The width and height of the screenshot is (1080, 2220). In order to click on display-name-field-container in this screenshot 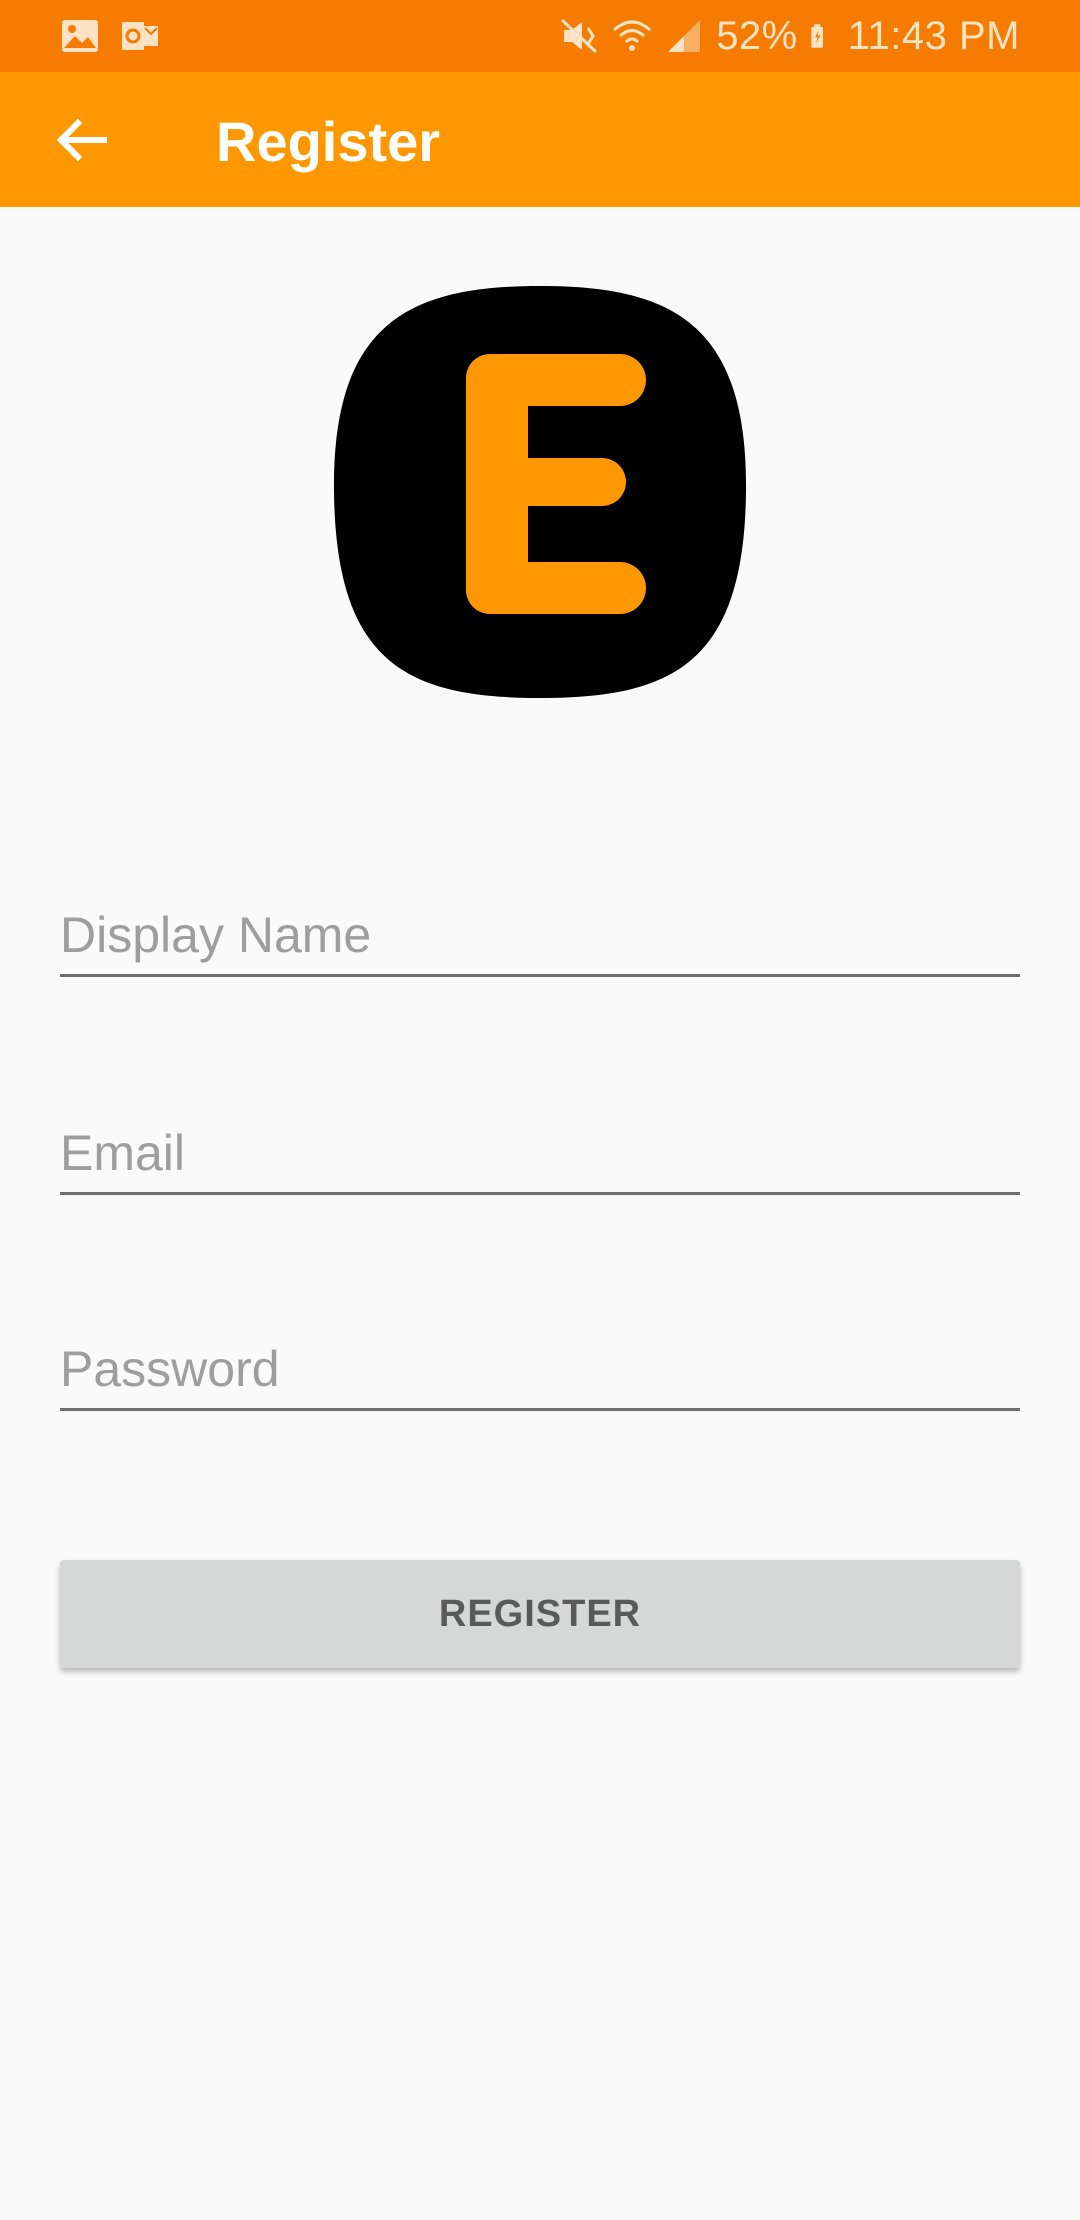, I will do `click(540, 941)`.